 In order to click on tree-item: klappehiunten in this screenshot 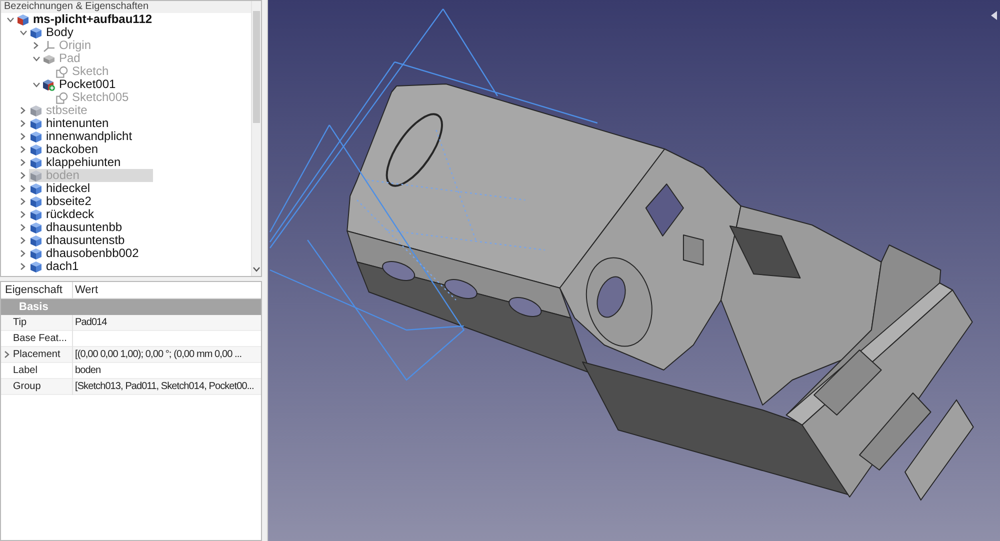, I will do `click(77, 162)`.